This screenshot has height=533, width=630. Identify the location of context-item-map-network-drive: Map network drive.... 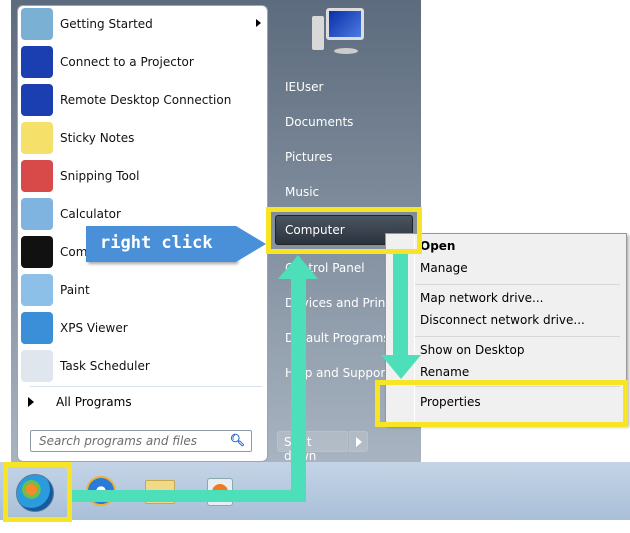
(482, 298).